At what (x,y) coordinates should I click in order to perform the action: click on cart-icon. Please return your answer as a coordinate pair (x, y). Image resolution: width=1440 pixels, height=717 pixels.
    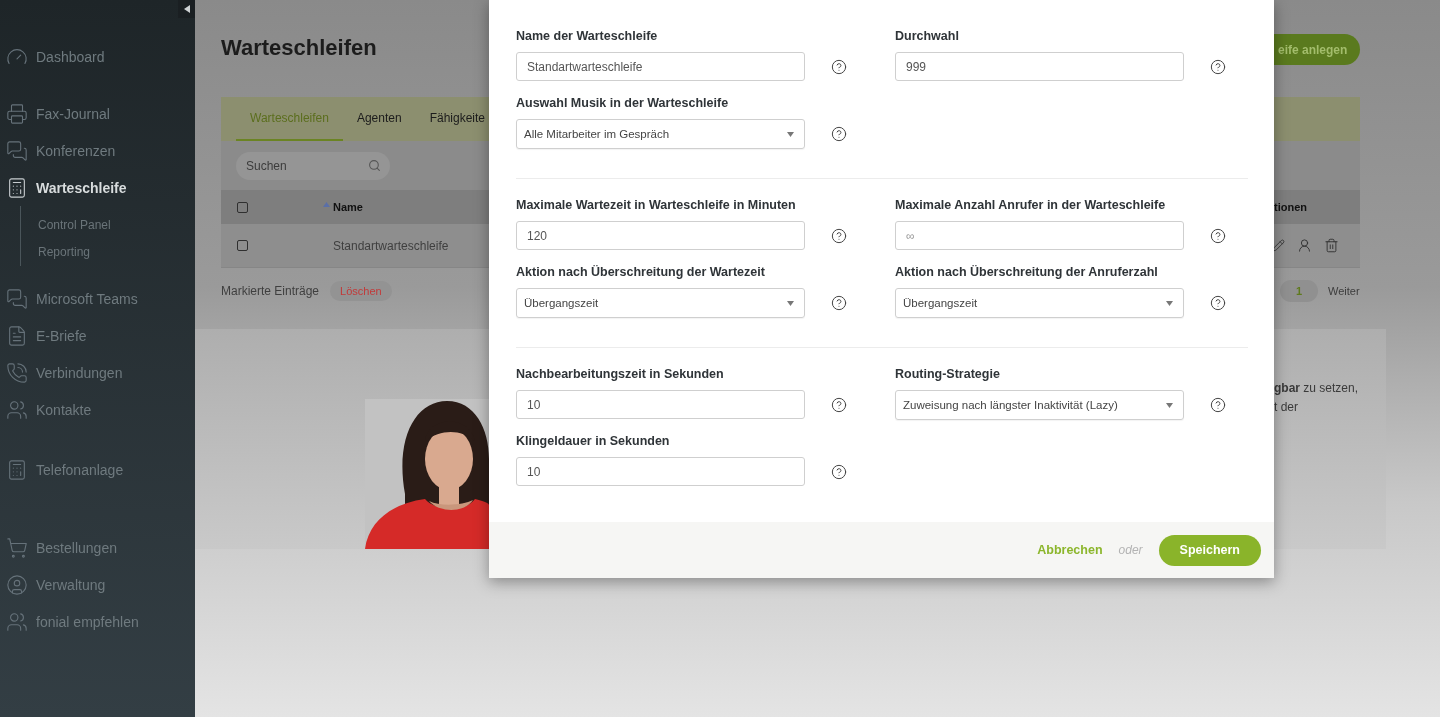
    Looking at the image, I should click on (17, 547).